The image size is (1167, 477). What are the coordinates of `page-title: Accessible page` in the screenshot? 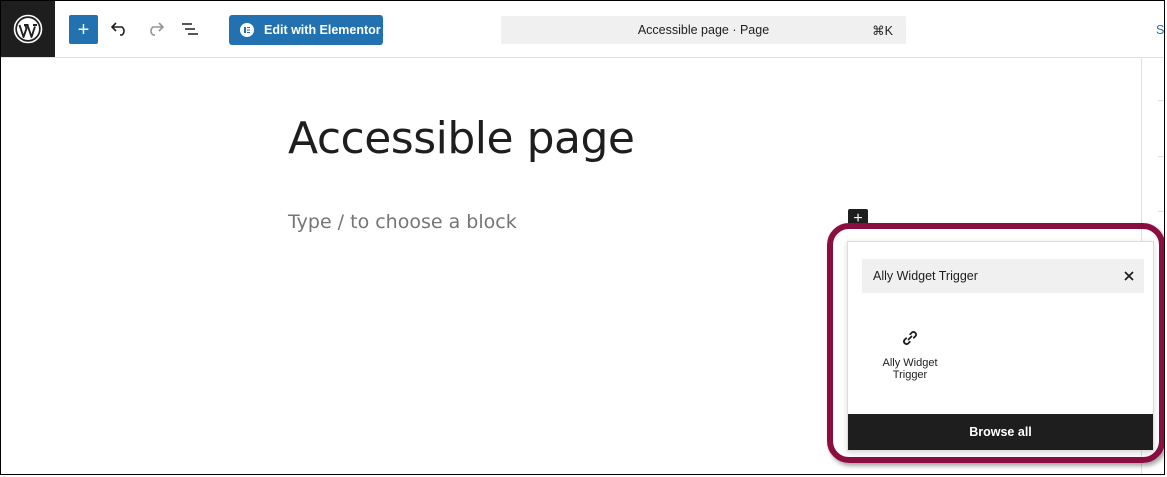 It's located at (461, 138).